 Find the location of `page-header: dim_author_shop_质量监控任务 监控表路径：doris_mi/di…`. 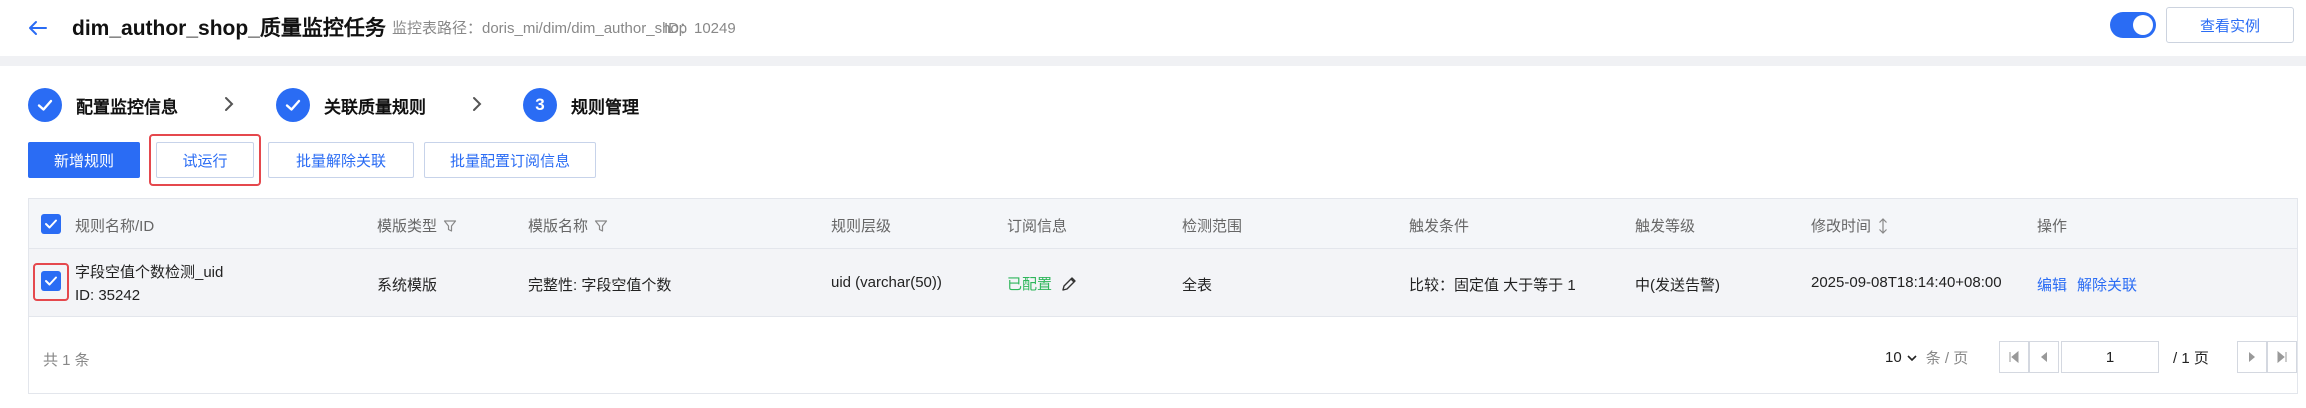

page-header: dim_author_shop_质量监控任务 监控表路径：doris_mi/di… is located at coordinates (1153, 28).